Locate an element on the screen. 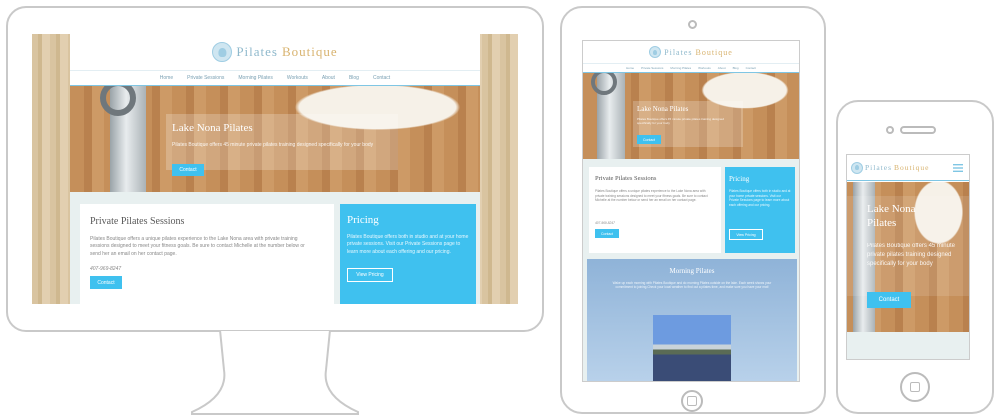  phone-content-area is located at coordinates (908, 345).